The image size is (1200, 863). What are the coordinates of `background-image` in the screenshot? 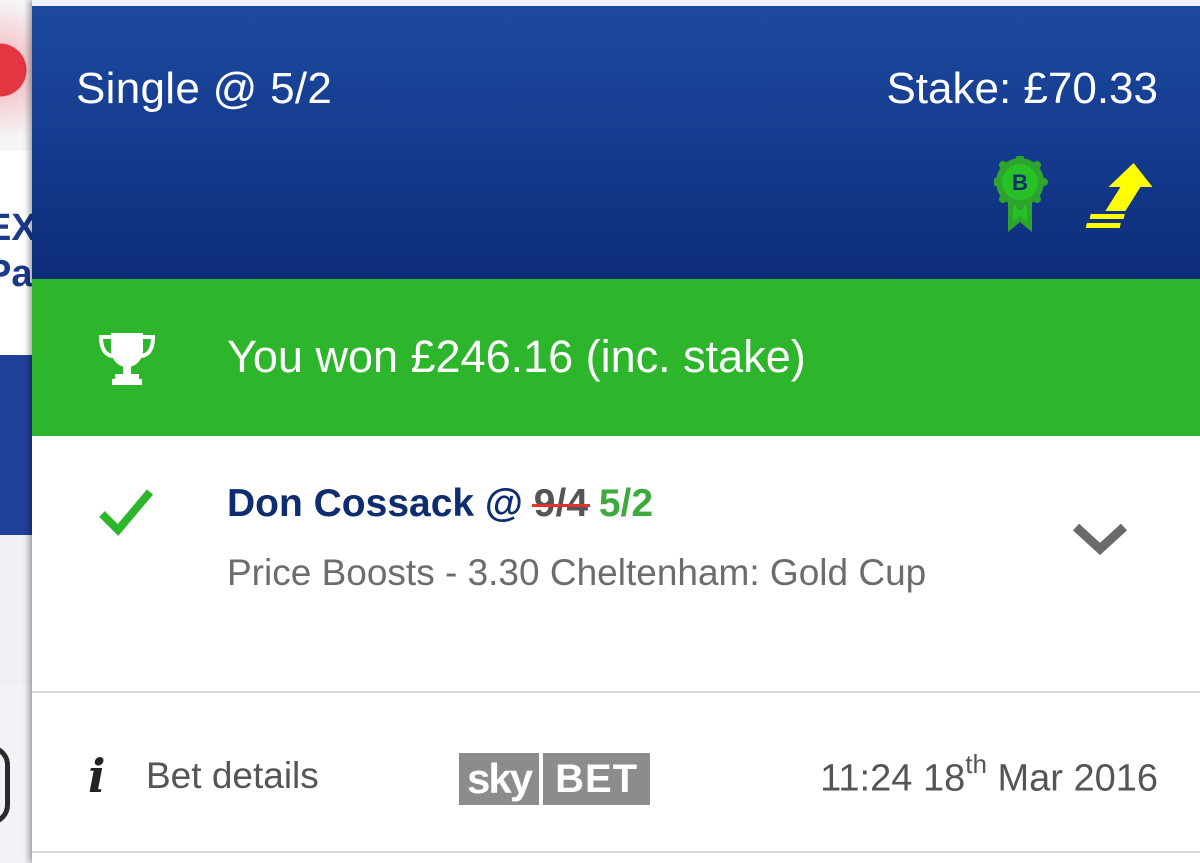 It's located at (16, 74).